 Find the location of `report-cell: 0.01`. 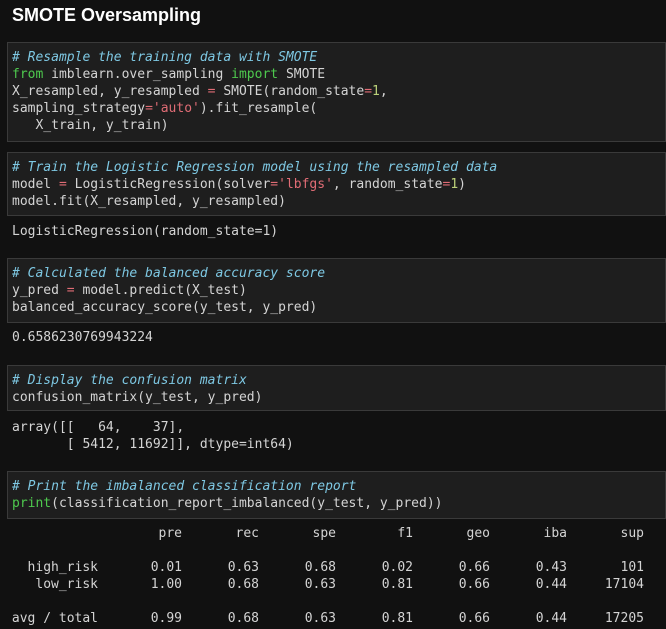

report-cell: 0.01 is located at coordinates (166, 567).